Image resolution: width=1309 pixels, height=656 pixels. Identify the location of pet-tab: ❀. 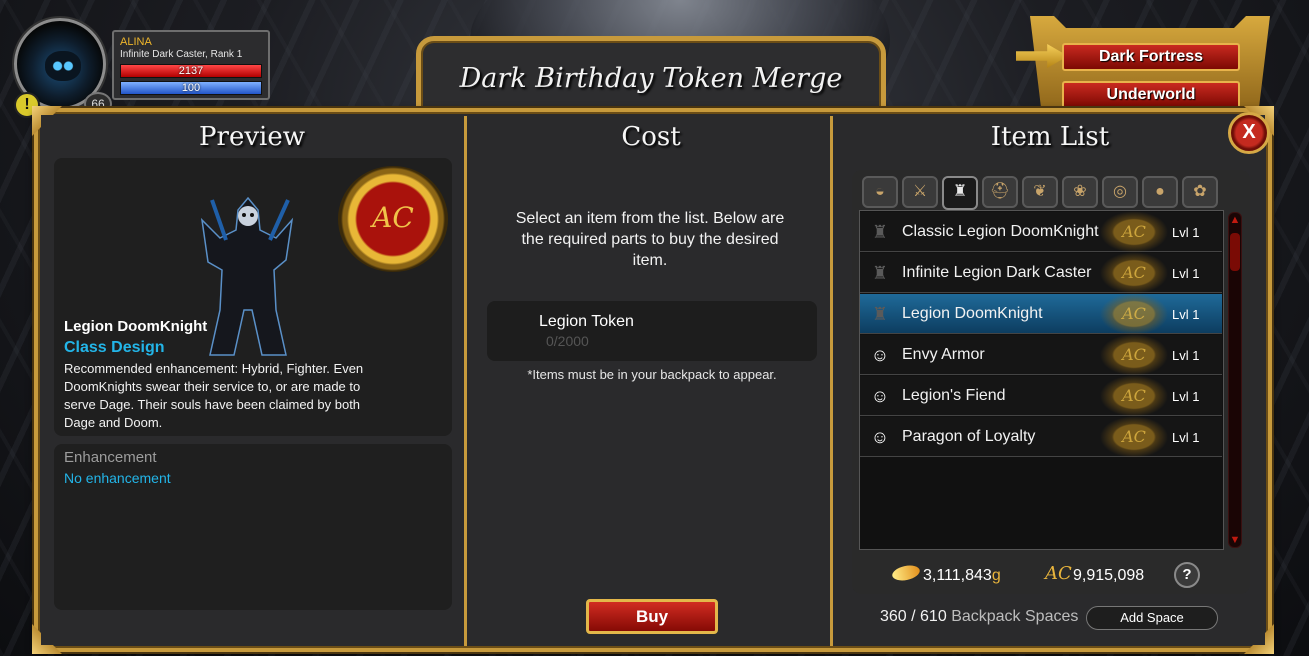
(1080, 192).